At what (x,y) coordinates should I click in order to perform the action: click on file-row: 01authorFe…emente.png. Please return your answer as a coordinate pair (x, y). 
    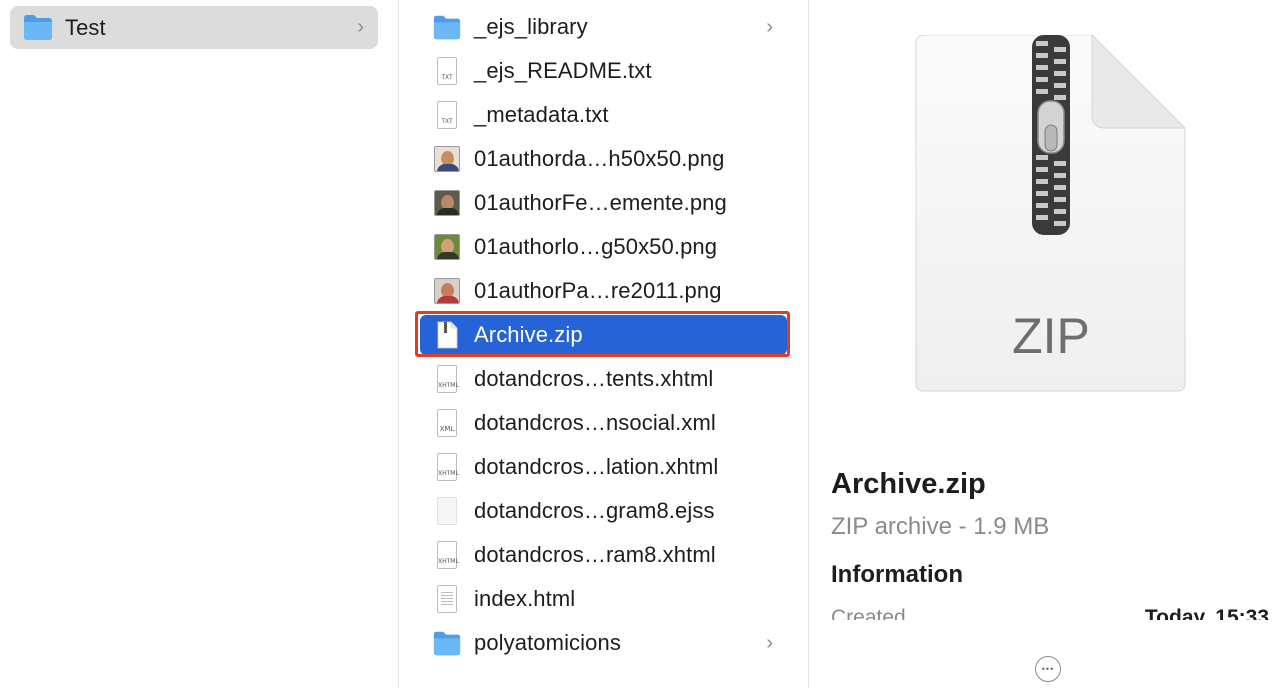
    Looking at the image, I should click on (603, 203).